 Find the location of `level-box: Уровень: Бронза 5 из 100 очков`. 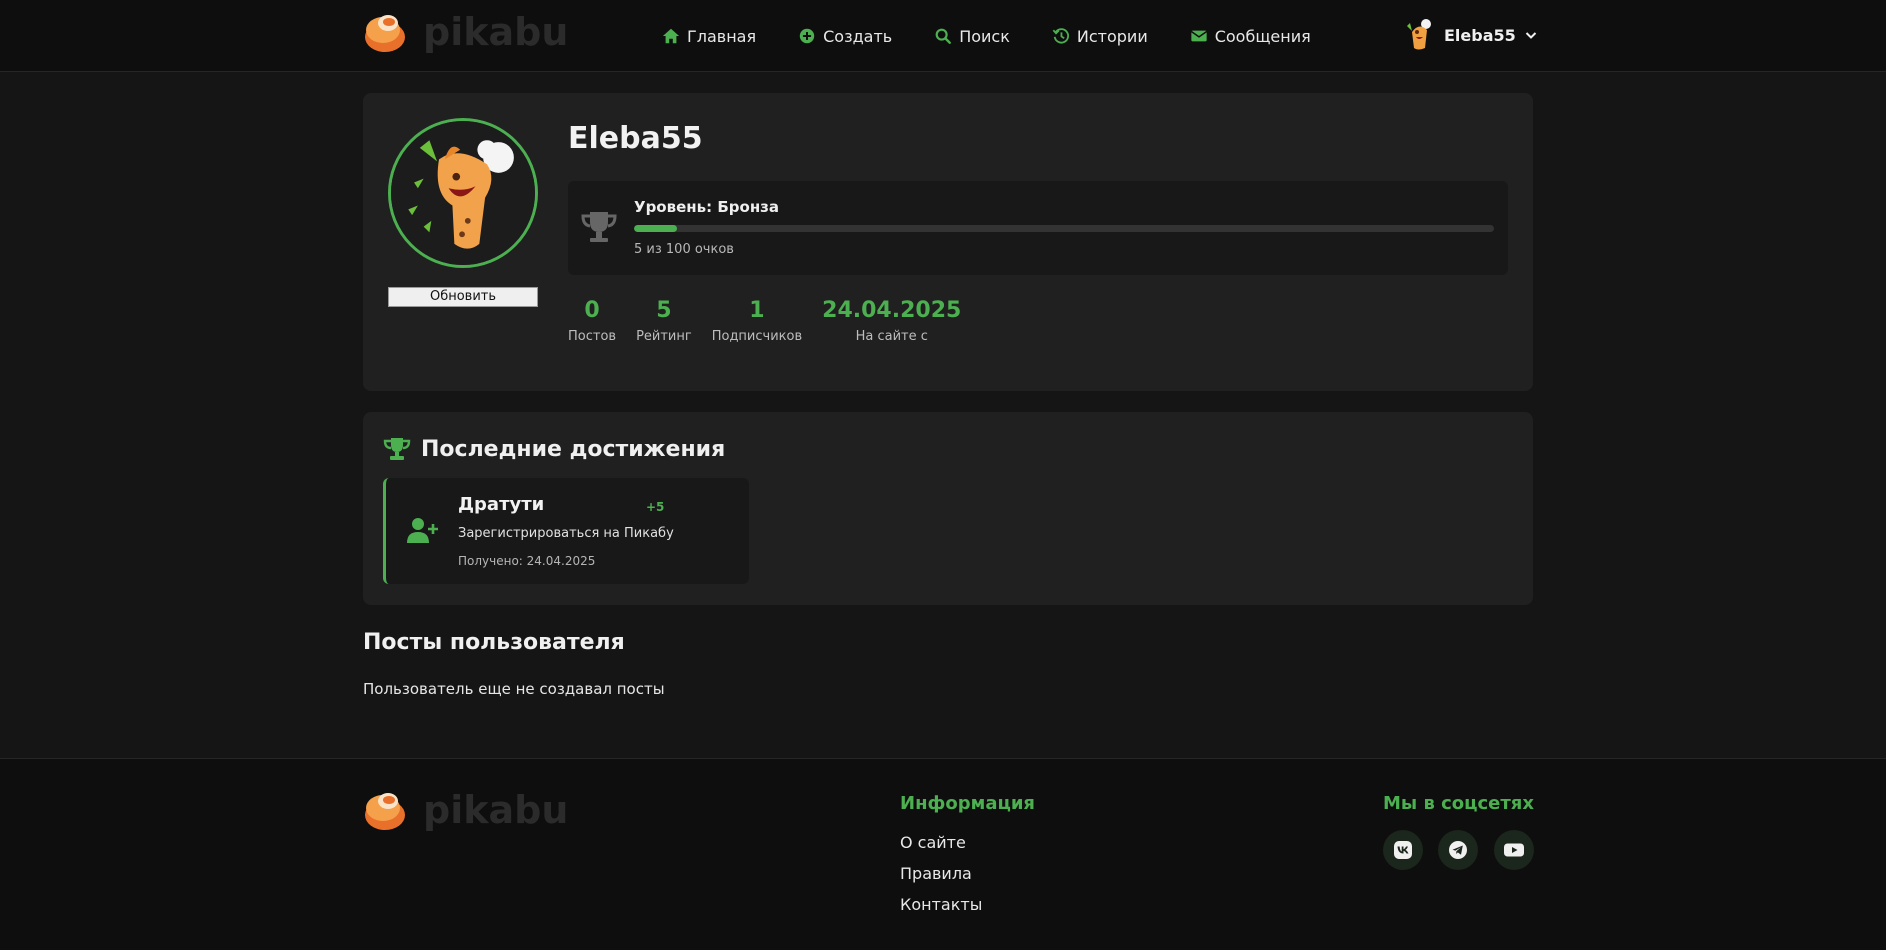

level-box: Уровень: Бронза 5 из 100 очков is located at coordinates (1038, 228).